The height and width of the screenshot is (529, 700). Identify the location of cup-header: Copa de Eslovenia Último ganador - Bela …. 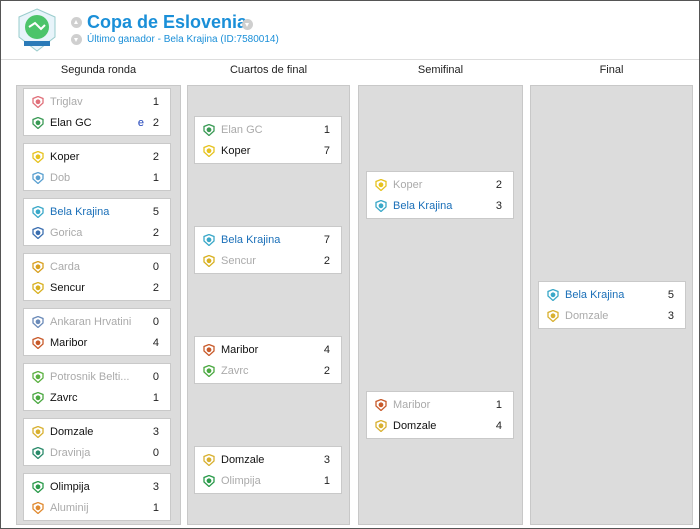
(350, 30).